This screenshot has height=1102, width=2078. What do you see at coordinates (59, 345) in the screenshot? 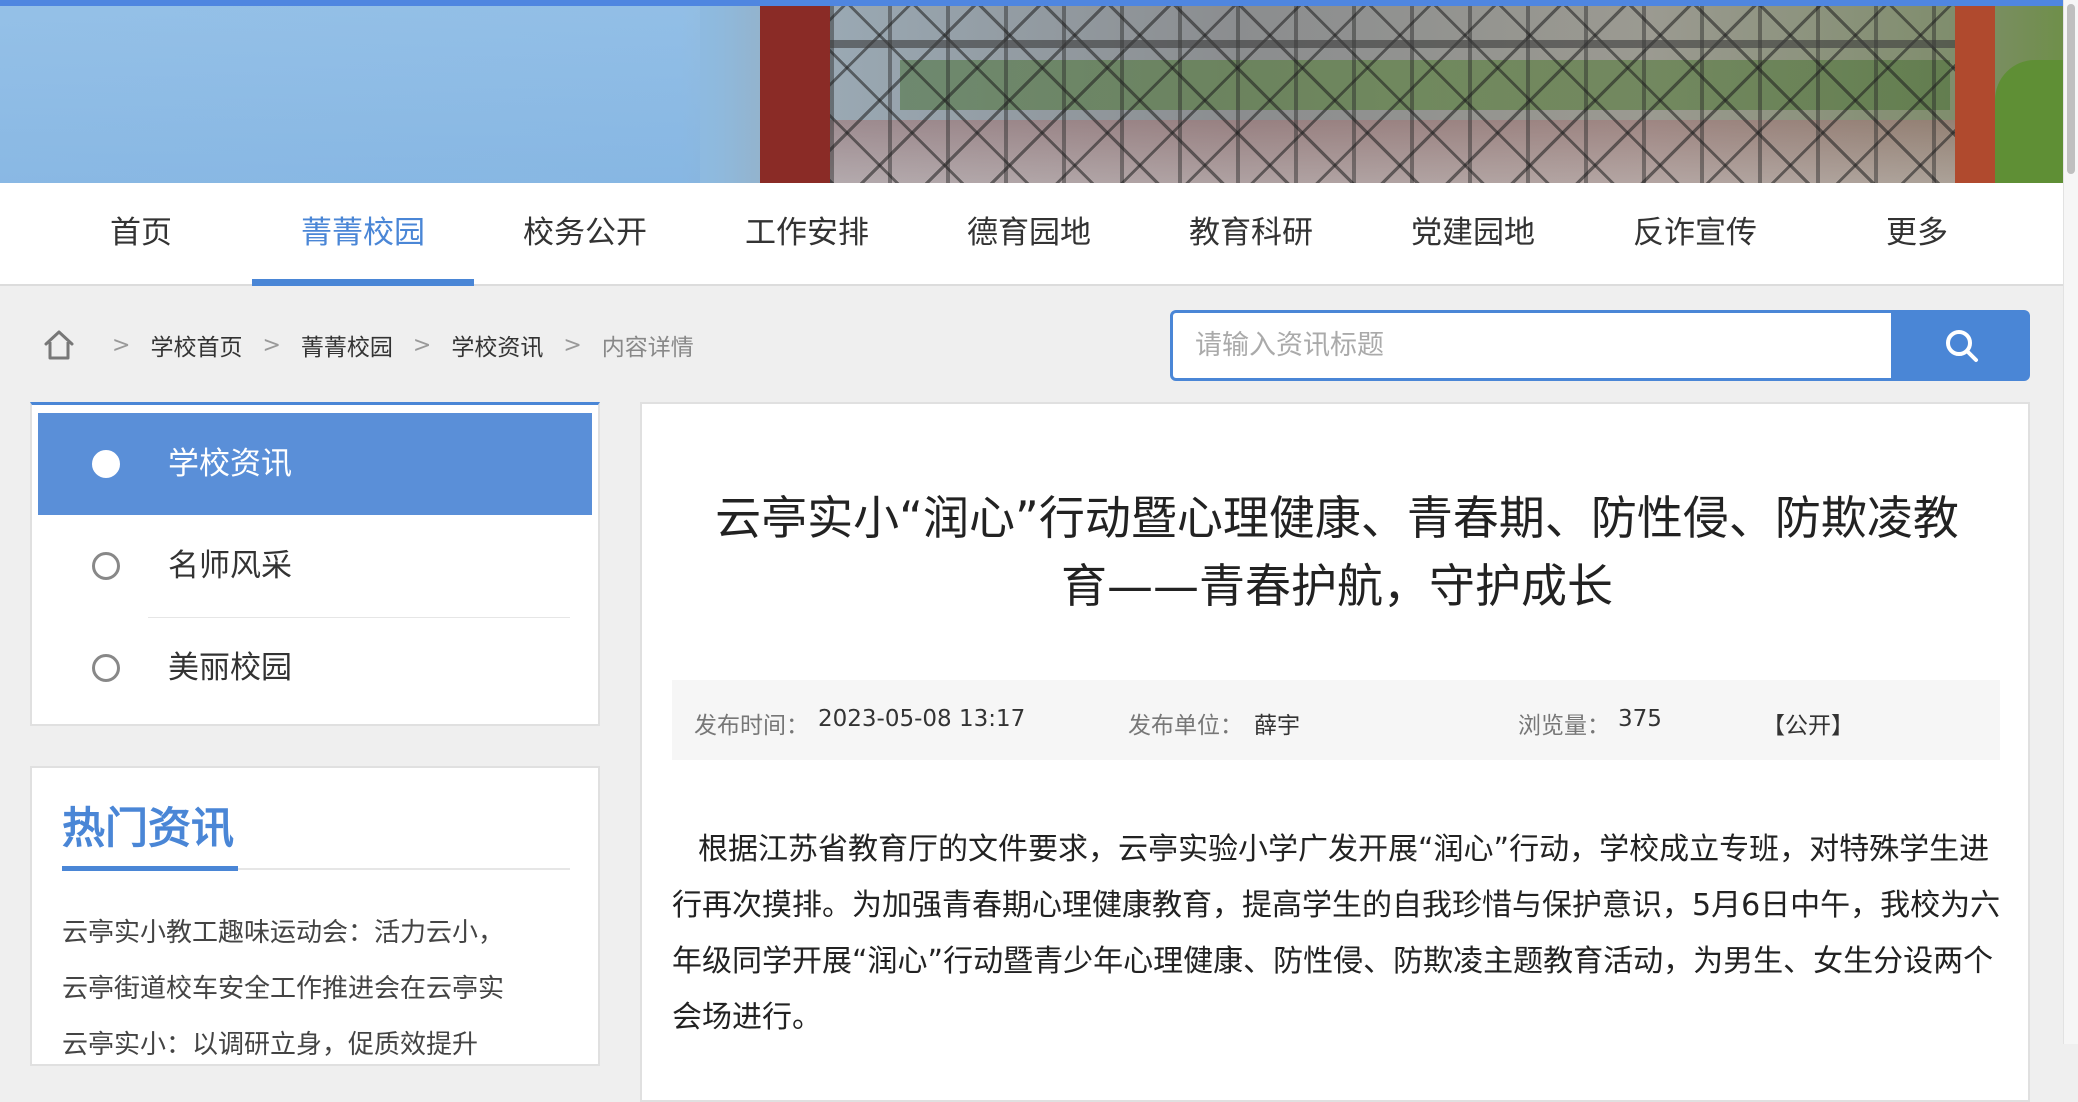
I see `home-icon` at bounding box center [59, 345].